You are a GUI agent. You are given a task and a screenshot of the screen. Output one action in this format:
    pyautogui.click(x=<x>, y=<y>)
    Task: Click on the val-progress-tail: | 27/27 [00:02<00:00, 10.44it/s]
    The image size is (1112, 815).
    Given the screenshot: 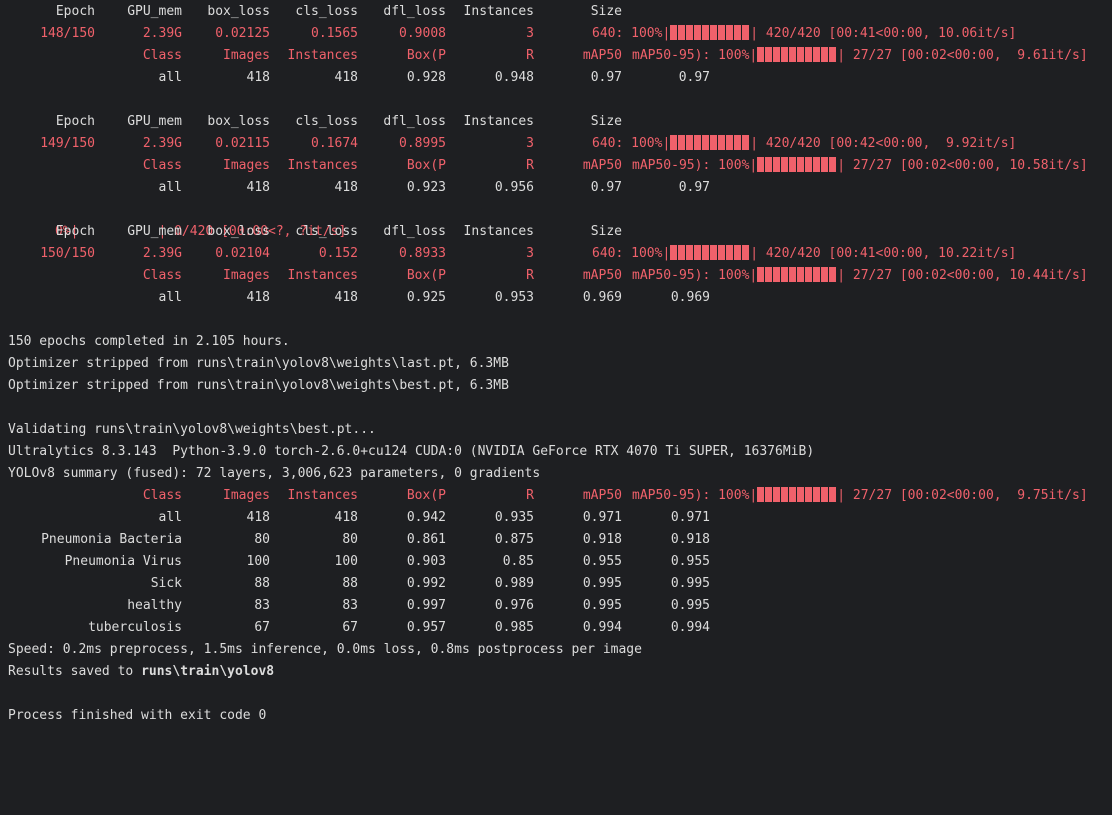 What is the action you would take?
    pyautogui.click(x=962, y=275)
    